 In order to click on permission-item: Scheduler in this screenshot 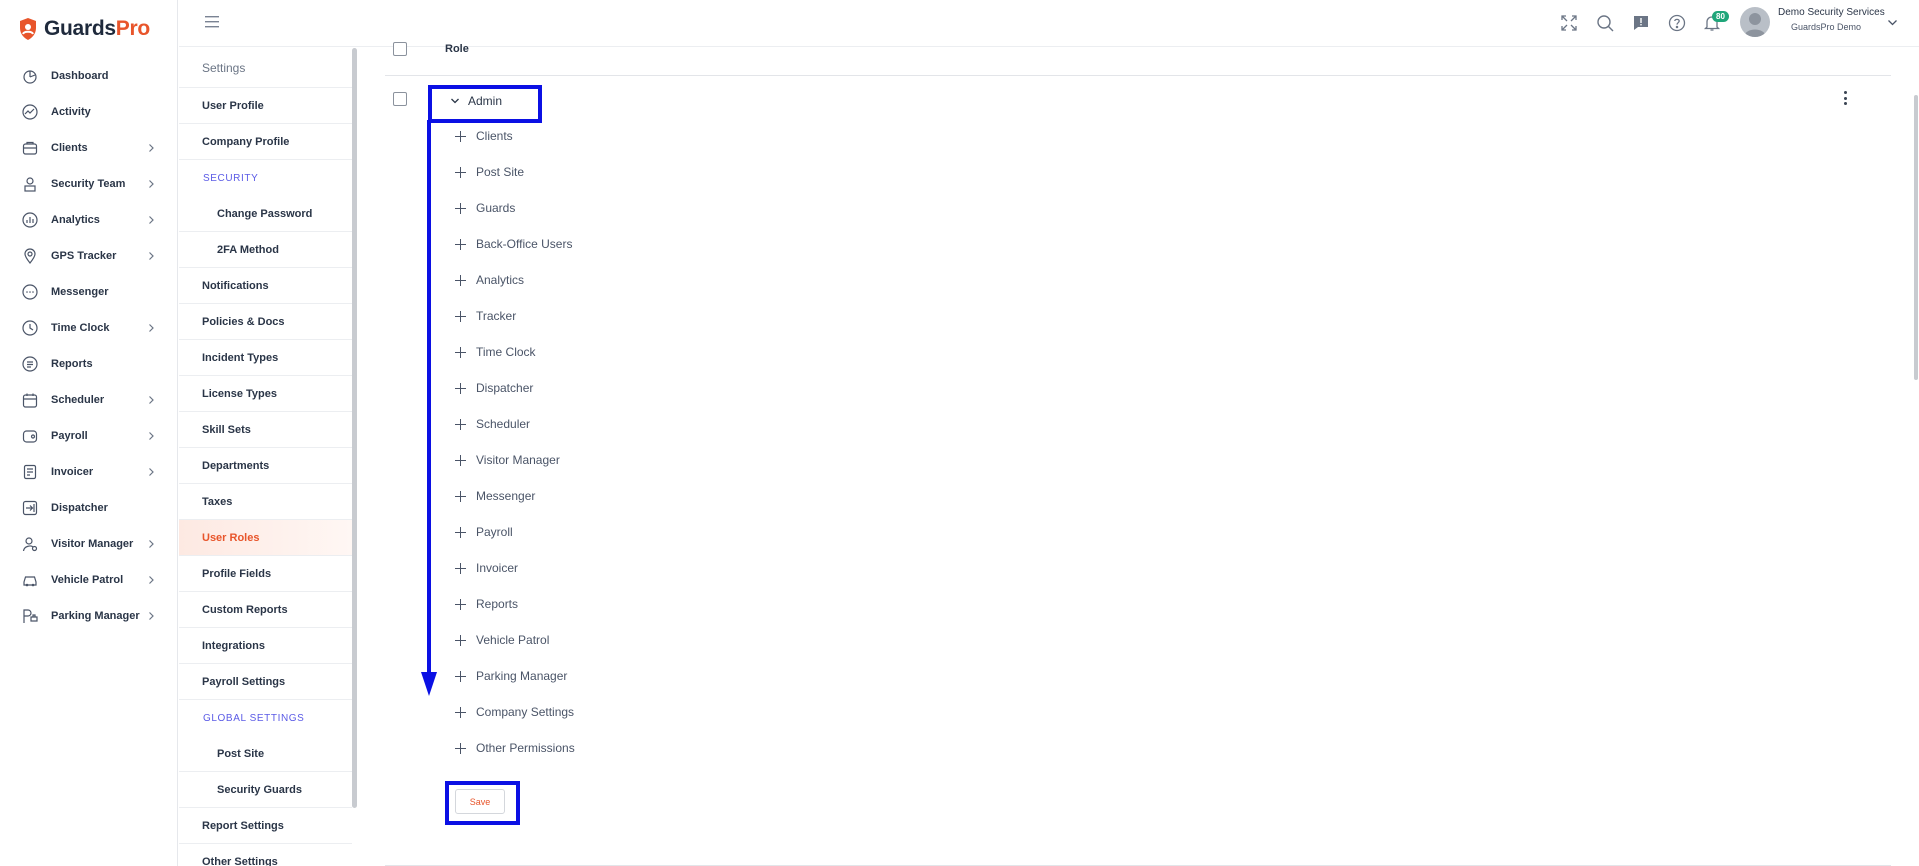, I will do `click(492, 424)`.